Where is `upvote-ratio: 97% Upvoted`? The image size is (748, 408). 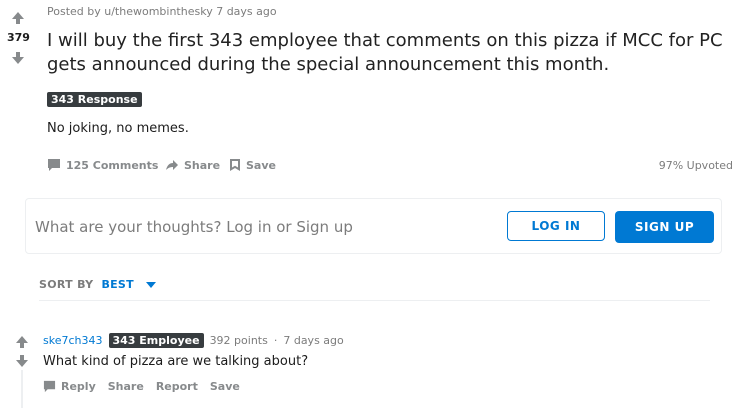
upvote-ratio: 97% Upvoted is located at coordinates (695, 165).